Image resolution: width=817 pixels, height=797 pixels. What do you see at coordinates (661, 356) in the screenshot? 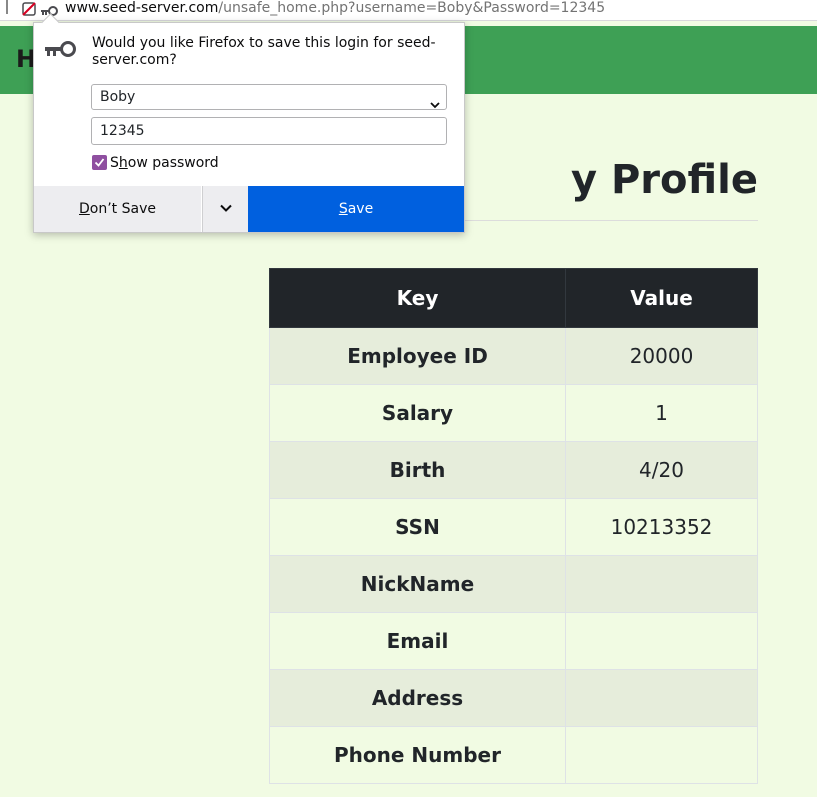
I see `row-value: 20000` at bounding box center [661, 356].